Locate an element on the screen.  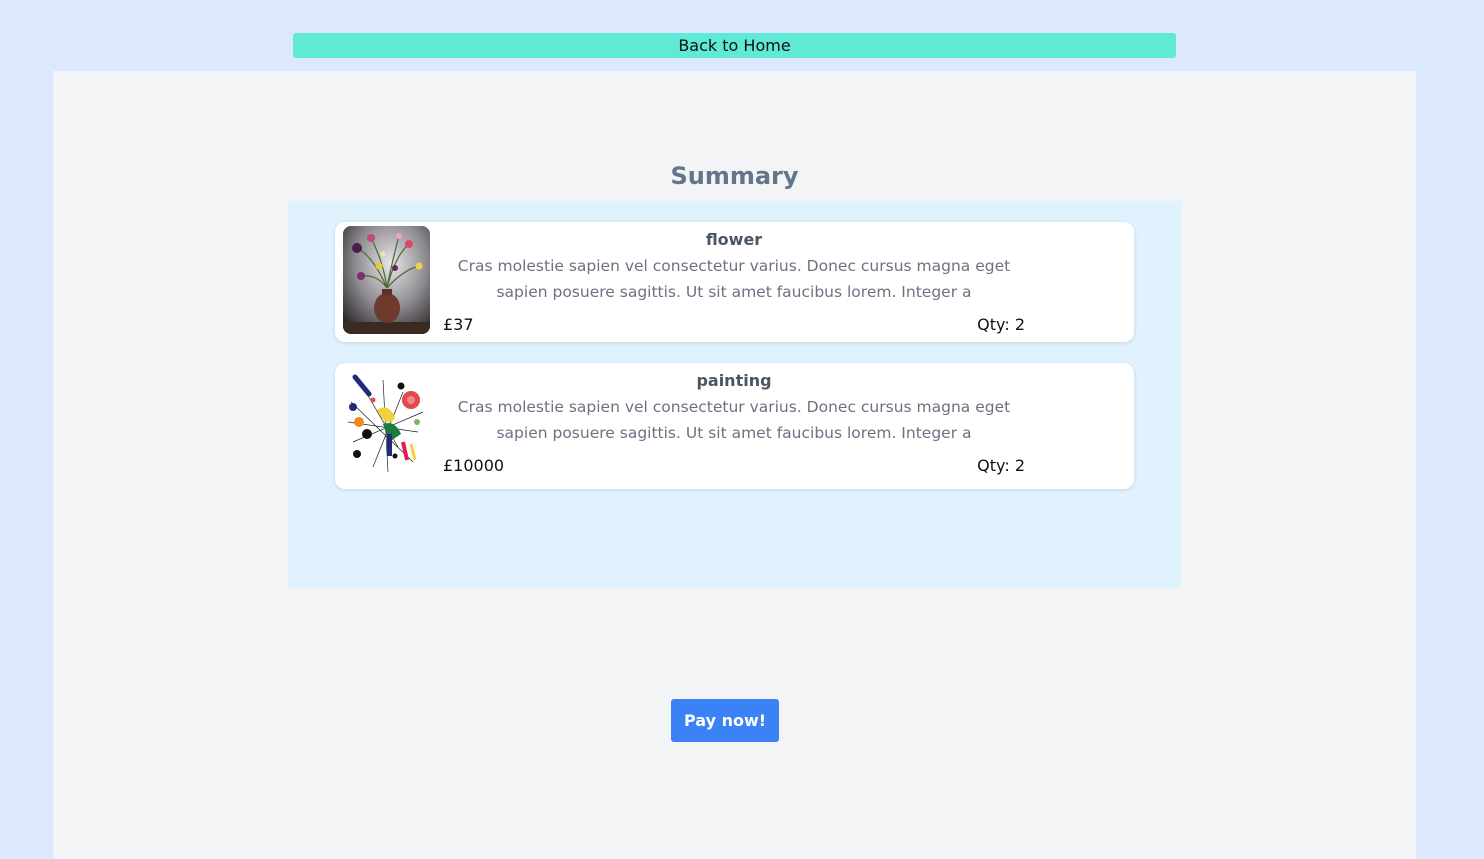
summary-title: Summary is located at coordinates (734, 176).